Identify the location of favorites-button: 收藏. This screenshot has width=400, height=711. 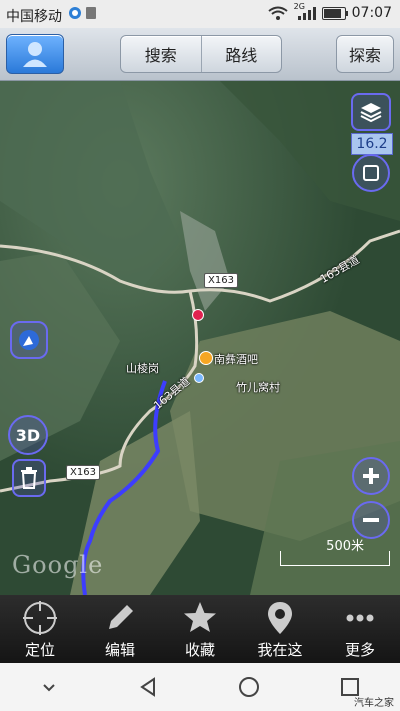
(200, 629).